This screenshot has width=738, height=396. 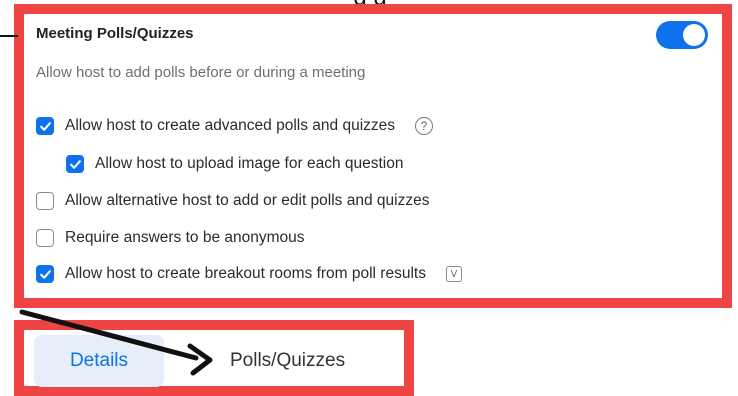 What do you see at coordinates (424, 126) in the screenshot?
I see `help-icon: ?` at bounding box center [424, 126].